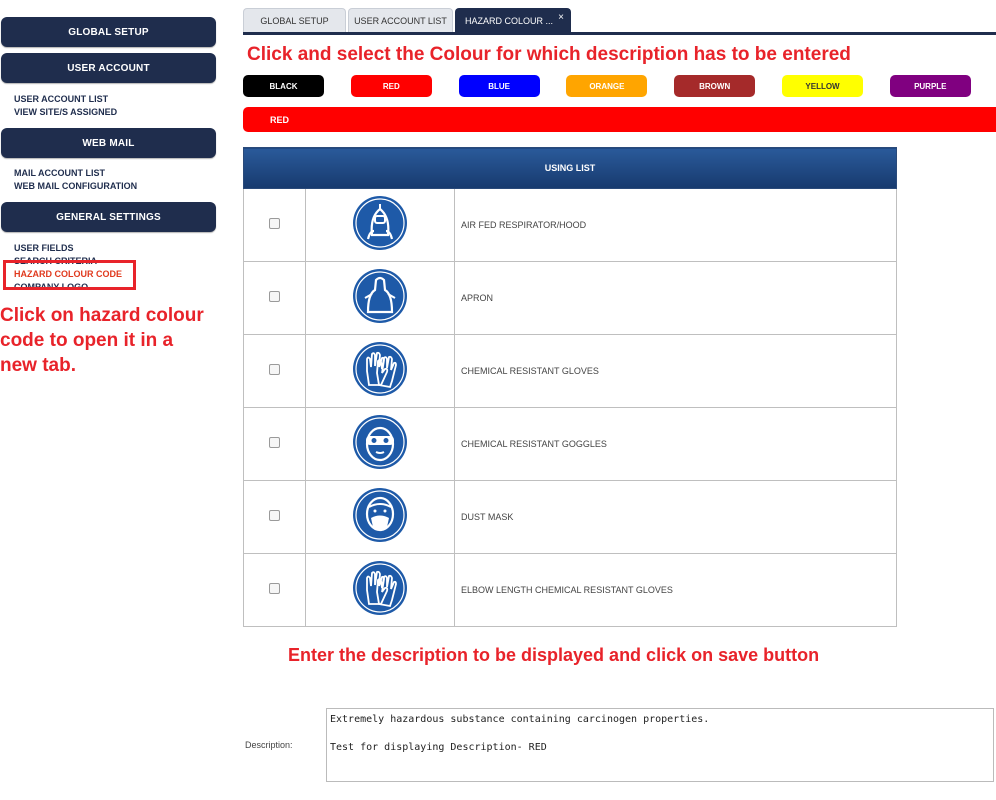  Describe the element at coordinates (675, 225) in the screenshot. I see `row-label: AIR FED RESPIRATOR/HOOD` at that location.